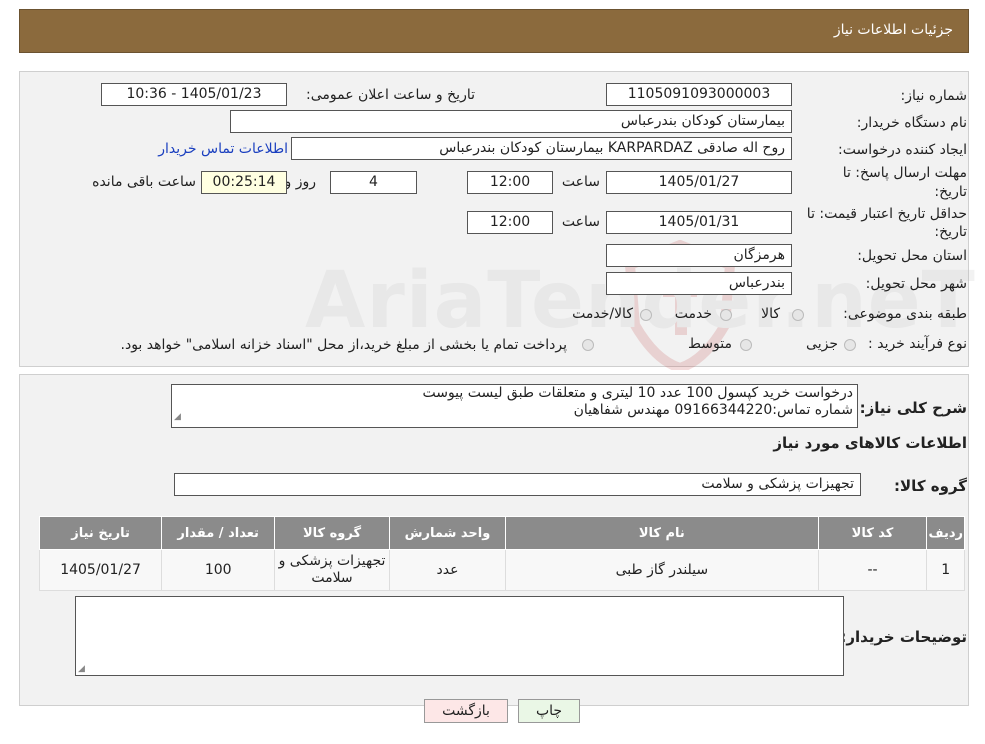  Describe the element at coordinates (662, 533) in the screenshot. I see `column-header-name: نام کالا` at that location.